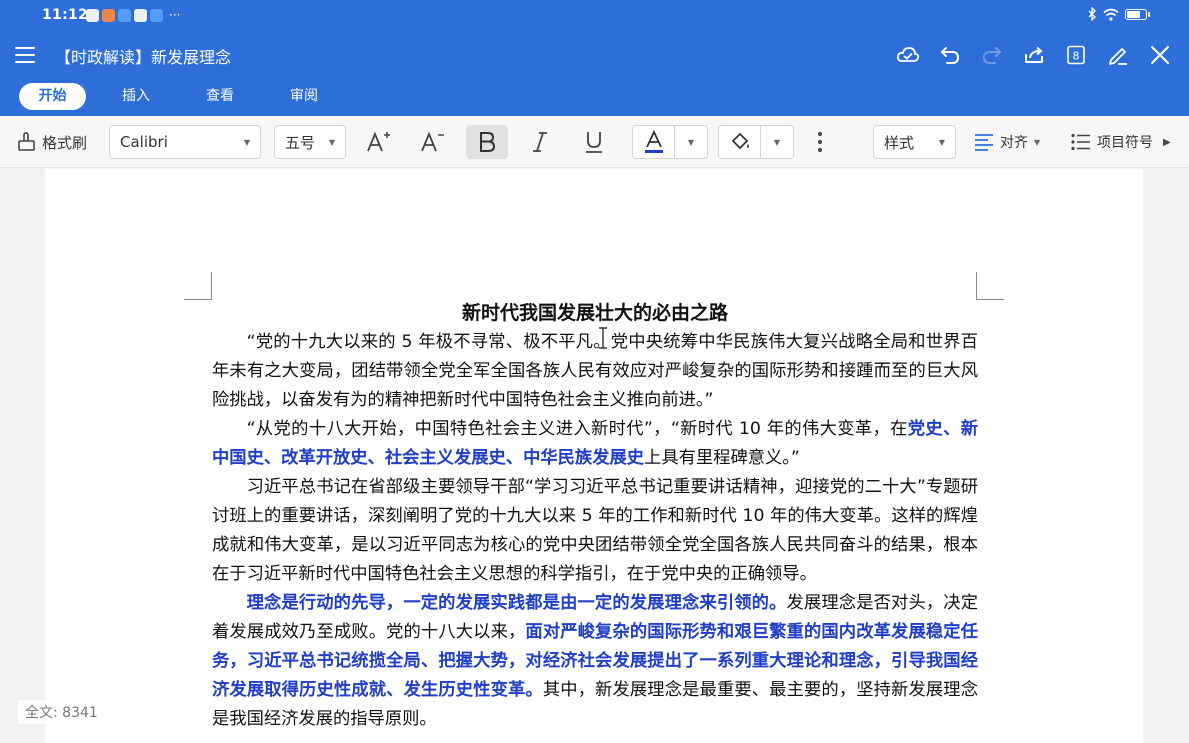 This screenshot has width=1189, height=743. What do you see at coordinates (175, 15) in the screenshot?
I see `more-notifications: ···` at bounding box center [175, 15].